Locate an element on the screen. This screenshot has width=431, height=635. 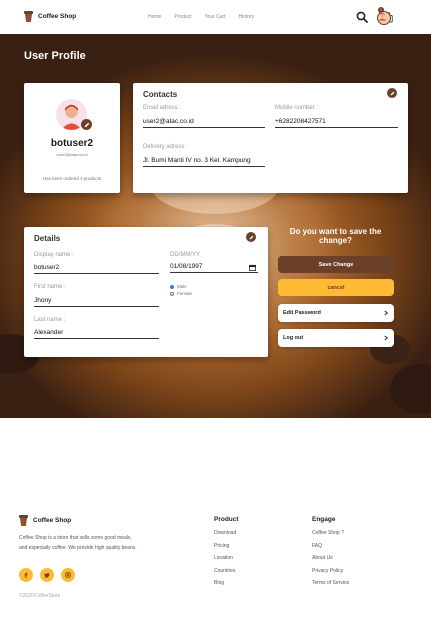
footer-engage-heading: Engage is located at coordinates (324, 519).